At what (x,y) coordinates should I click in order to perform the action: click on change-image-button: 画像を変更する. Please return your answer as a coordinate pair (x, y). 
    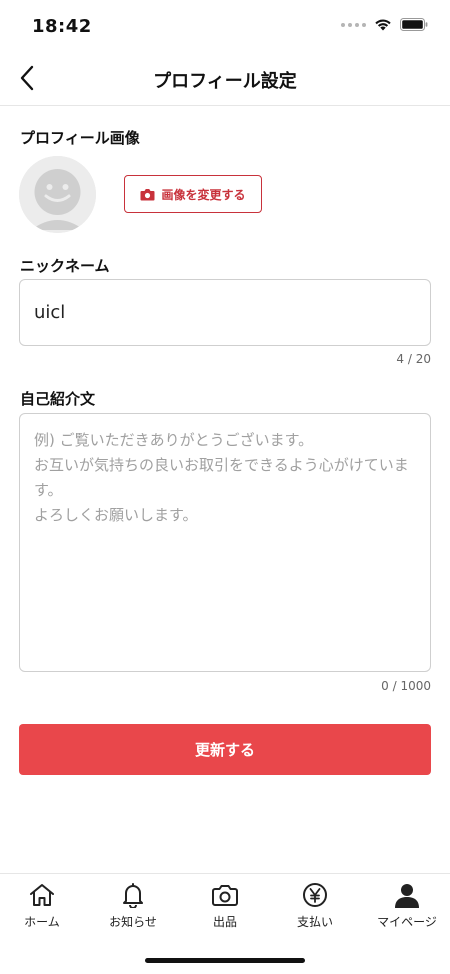
    Looking at the image, I should click on (193, 194).